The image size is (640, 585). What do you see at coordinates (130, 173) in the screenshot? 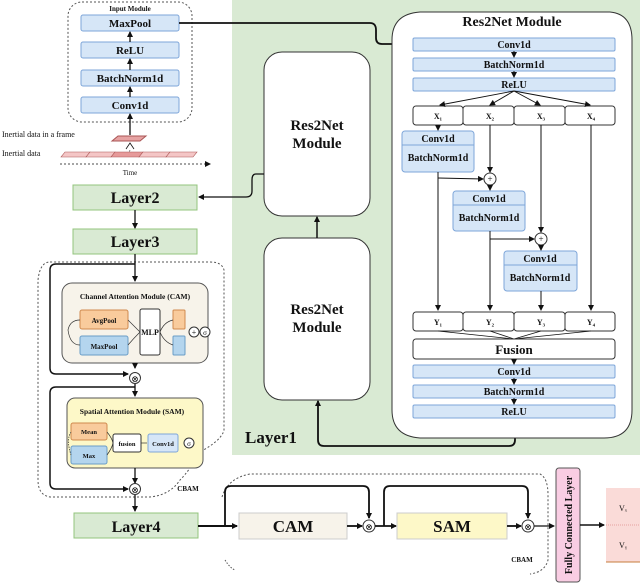
I see `time-label: Time` at bounding box center [130, 173].